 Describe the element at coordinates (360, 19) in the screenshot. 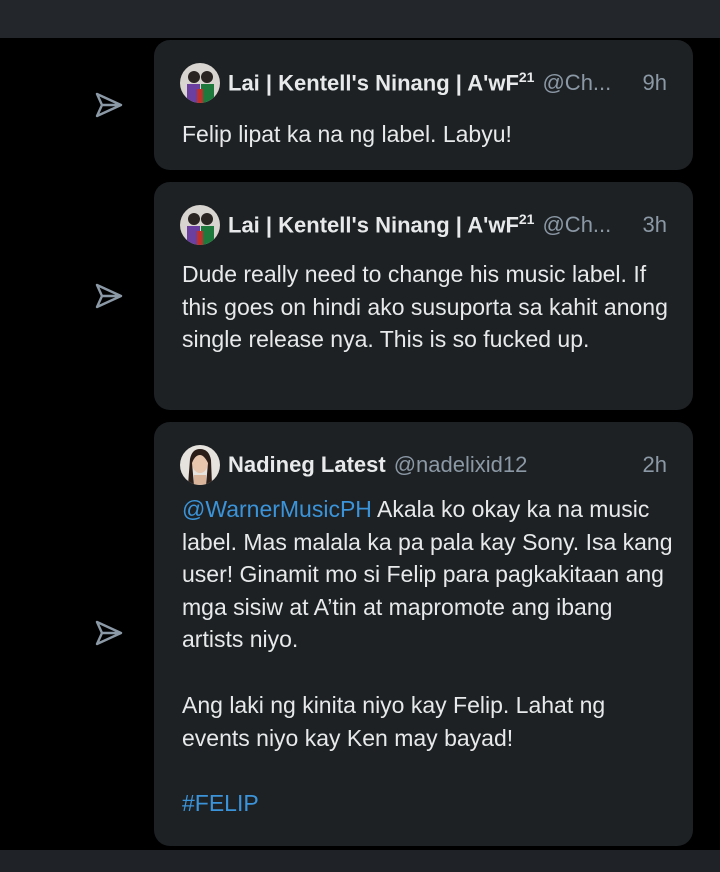

I see `top-bar` at that location.